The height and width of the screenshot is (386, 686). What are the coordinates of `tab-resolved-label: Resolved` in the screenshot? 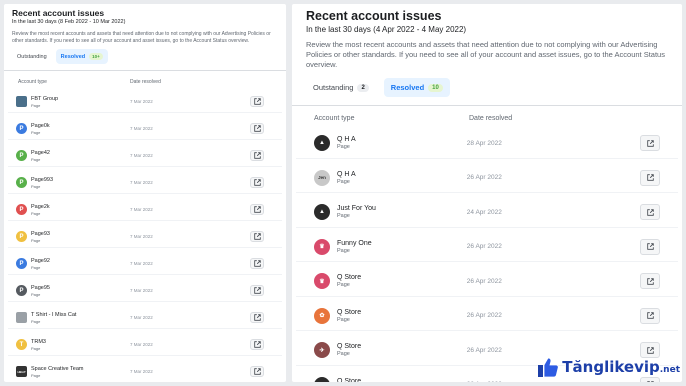 It's located at (407, 87).